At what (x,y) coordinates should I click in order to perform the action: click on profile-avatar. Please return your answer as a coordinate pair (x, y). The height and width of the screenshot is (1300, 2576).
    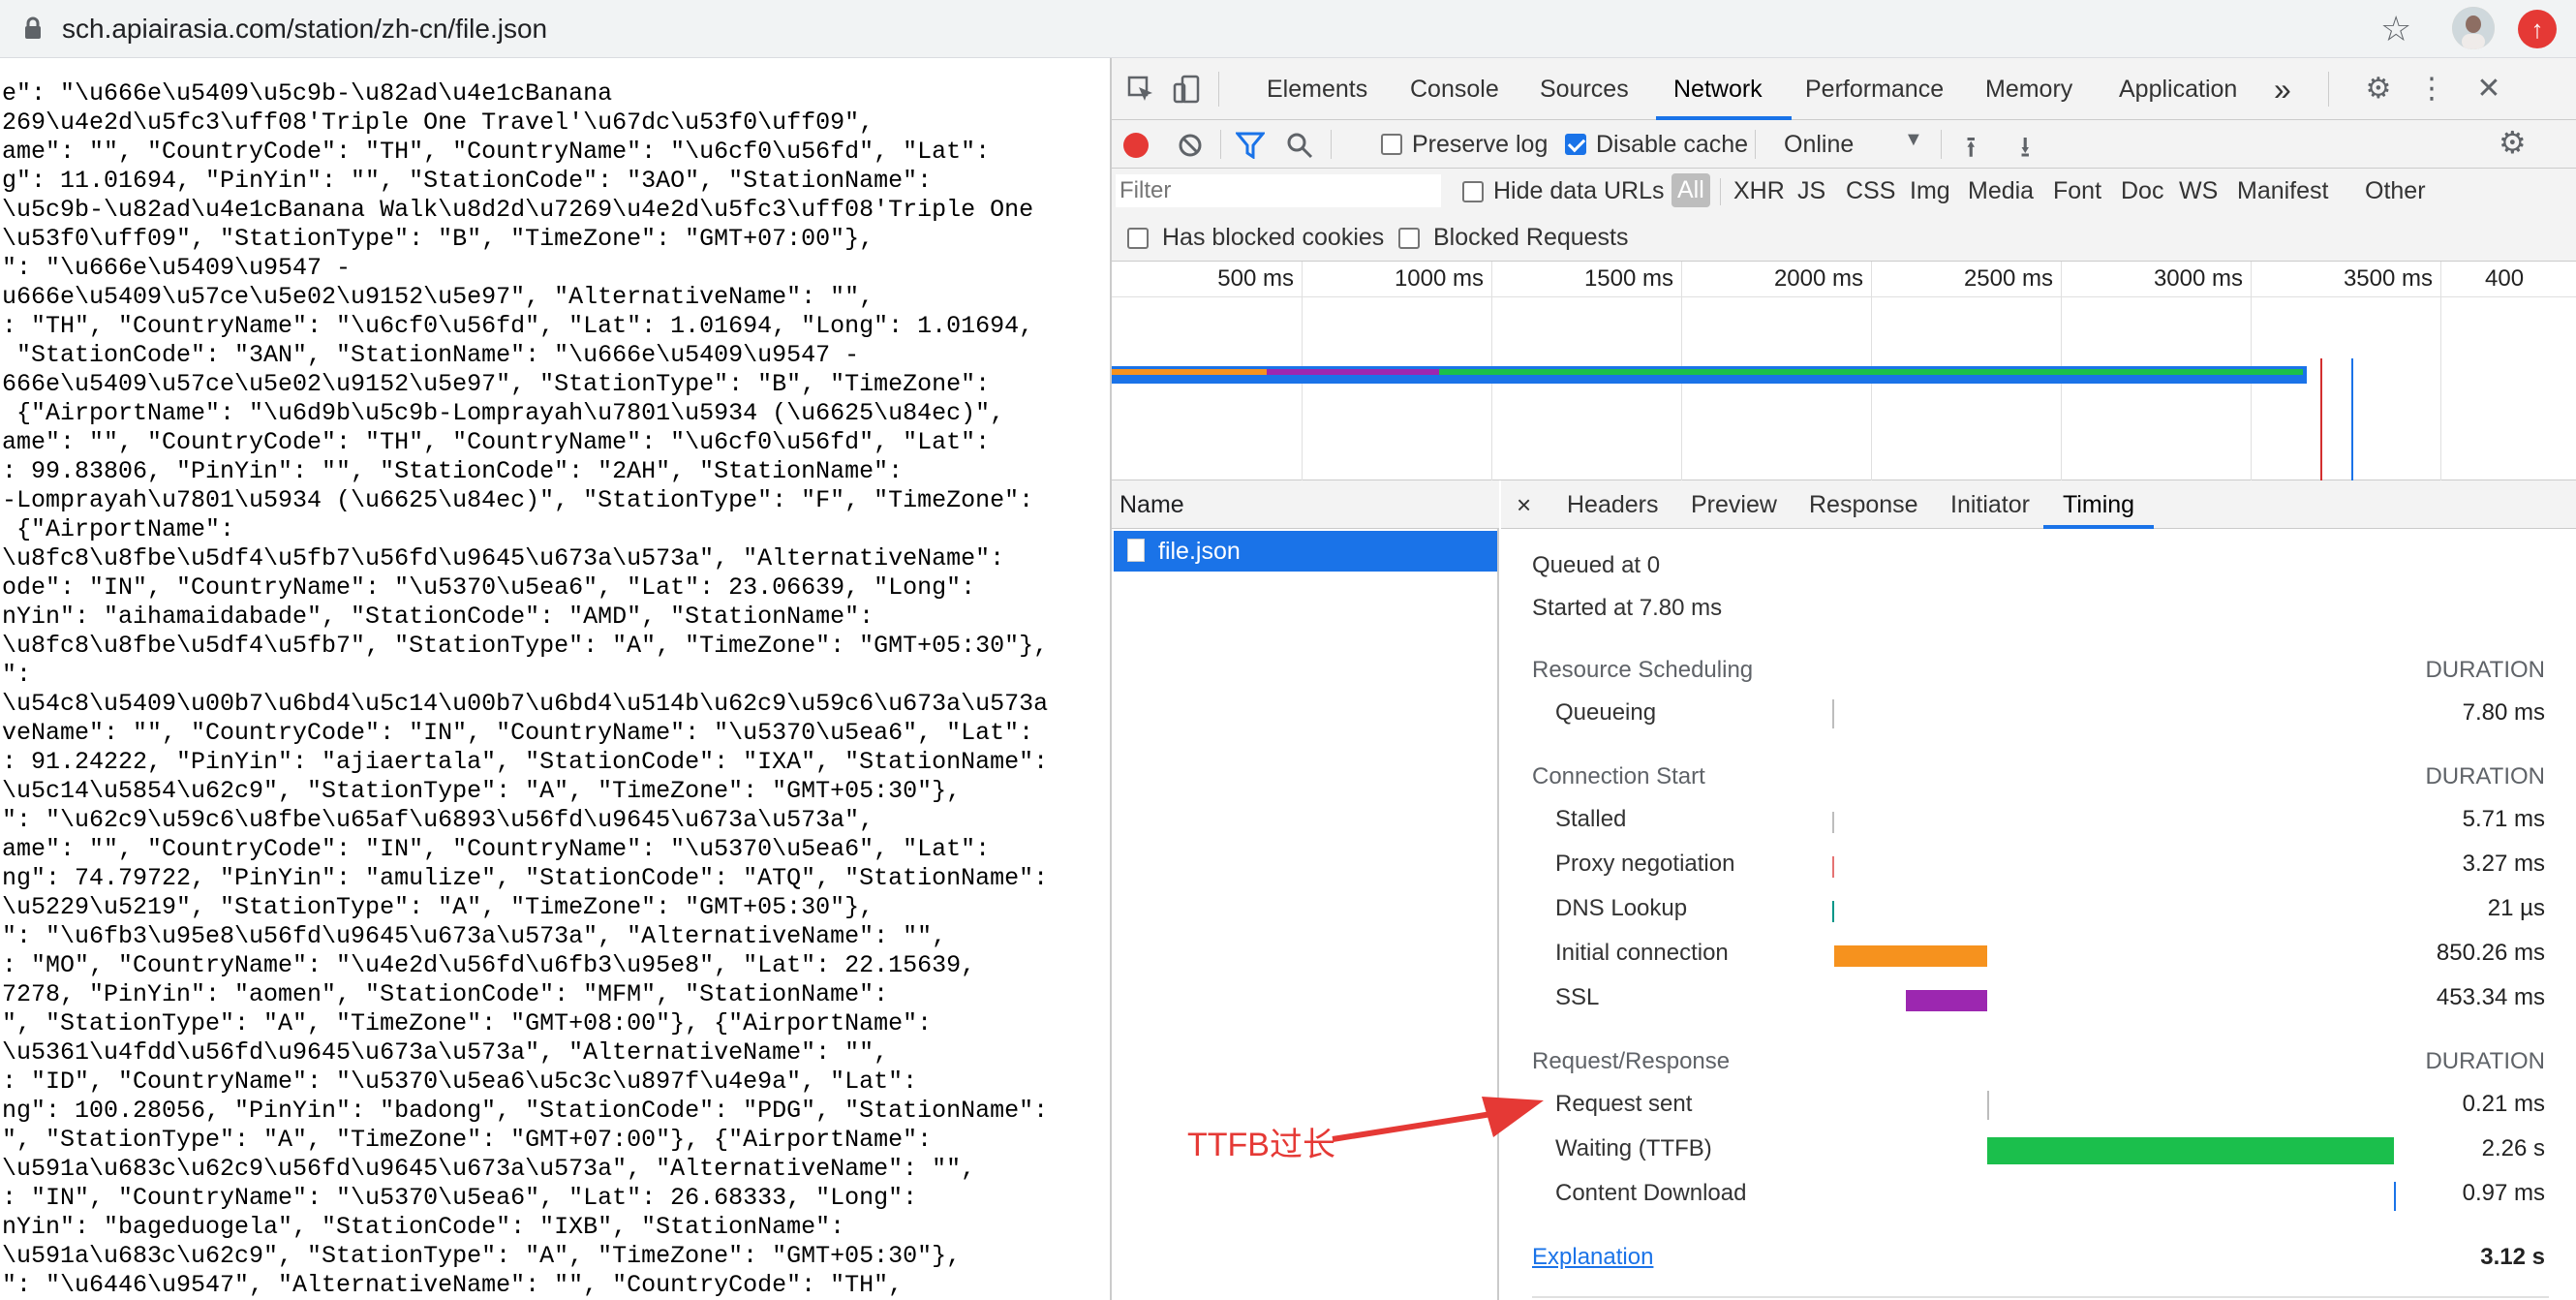
    Looking at the image, I should click on (2473, 28).